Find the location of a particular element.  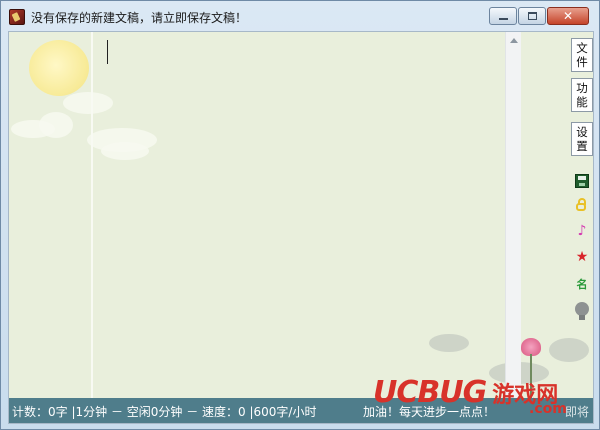

window-controls: ✕ is located at coordinates (539, 16).